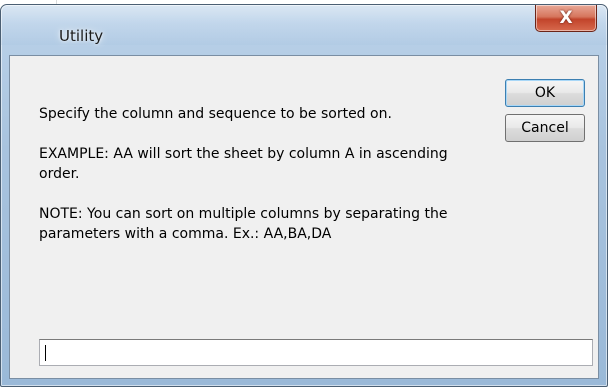 The height and width of the screenshot is (391, 610). I want to click on sort-parameters-input, so click(316, 352).